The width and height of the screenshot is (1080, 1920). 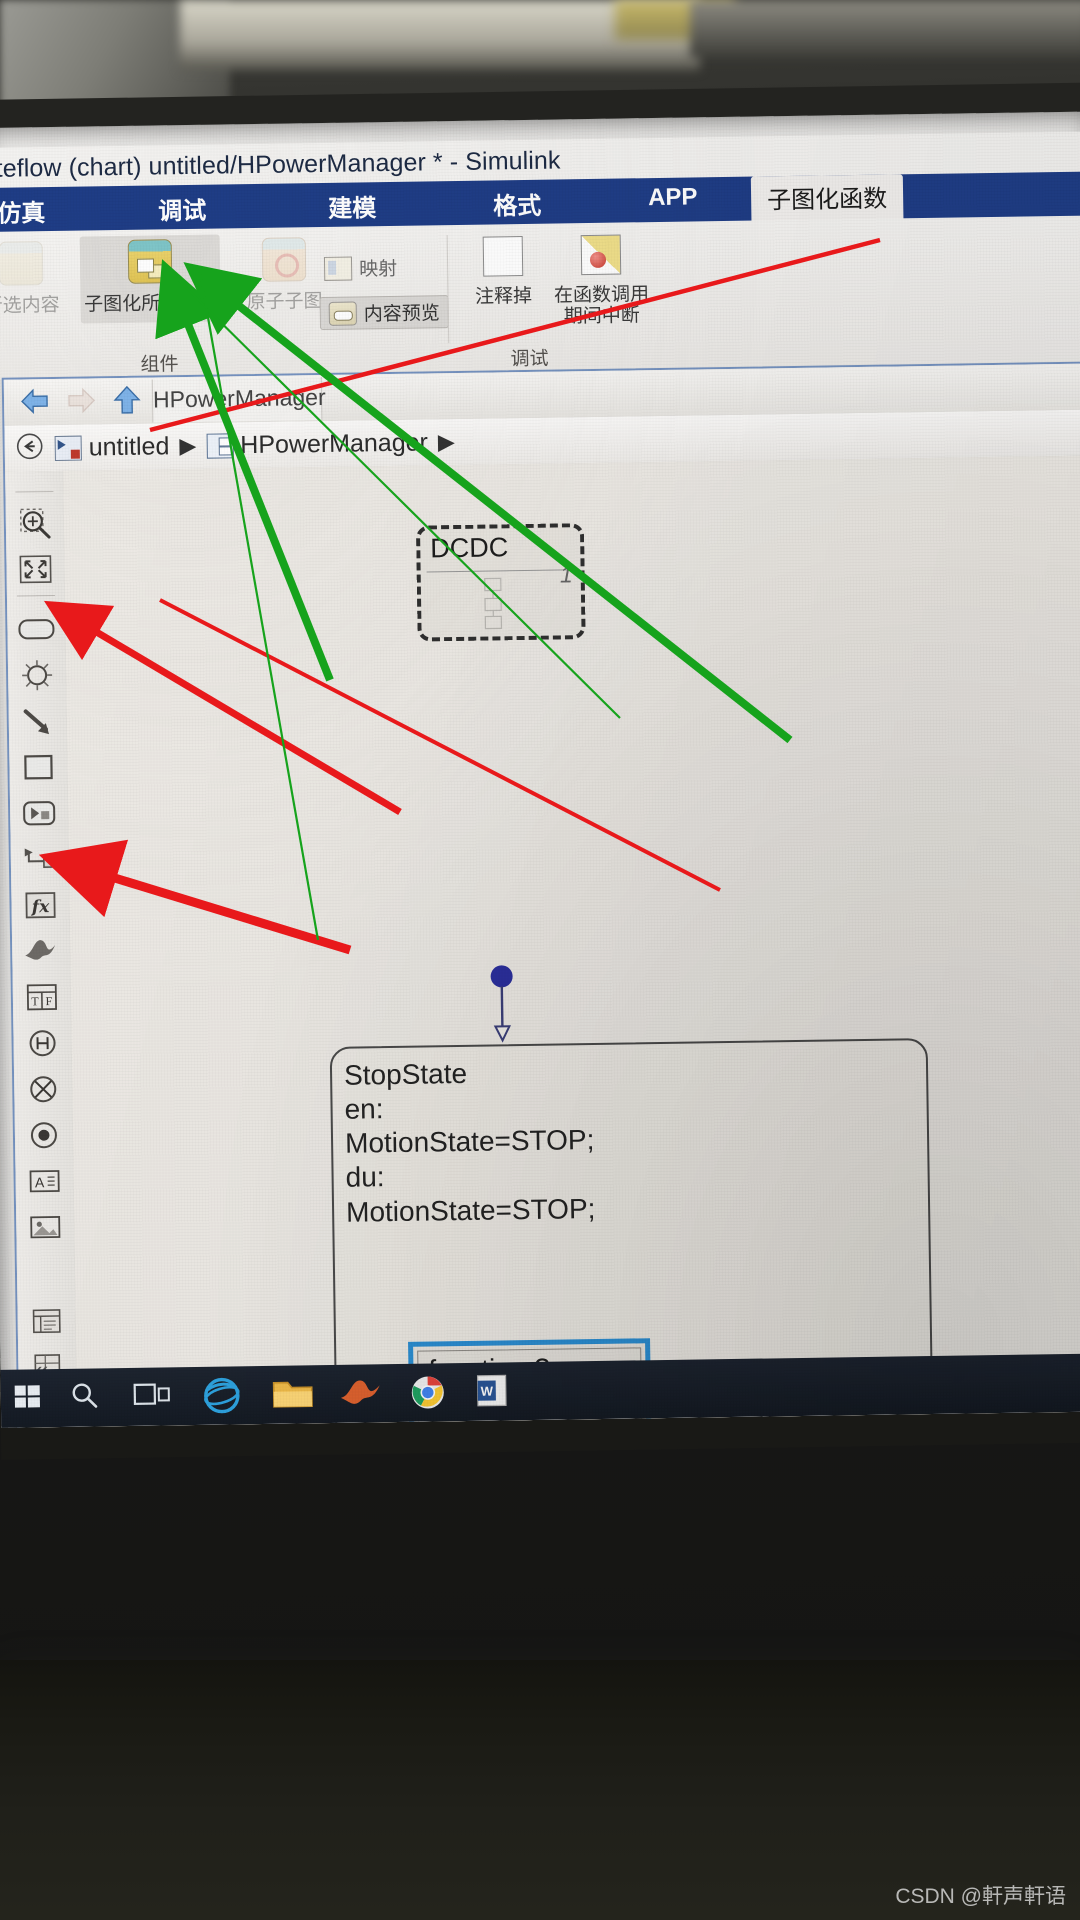 What do you see at coordinates (334, 443) in the screenshot?
I see `breadcrumb-label-hpowermanager: HPowerManager` at bounding box center [334, 443].